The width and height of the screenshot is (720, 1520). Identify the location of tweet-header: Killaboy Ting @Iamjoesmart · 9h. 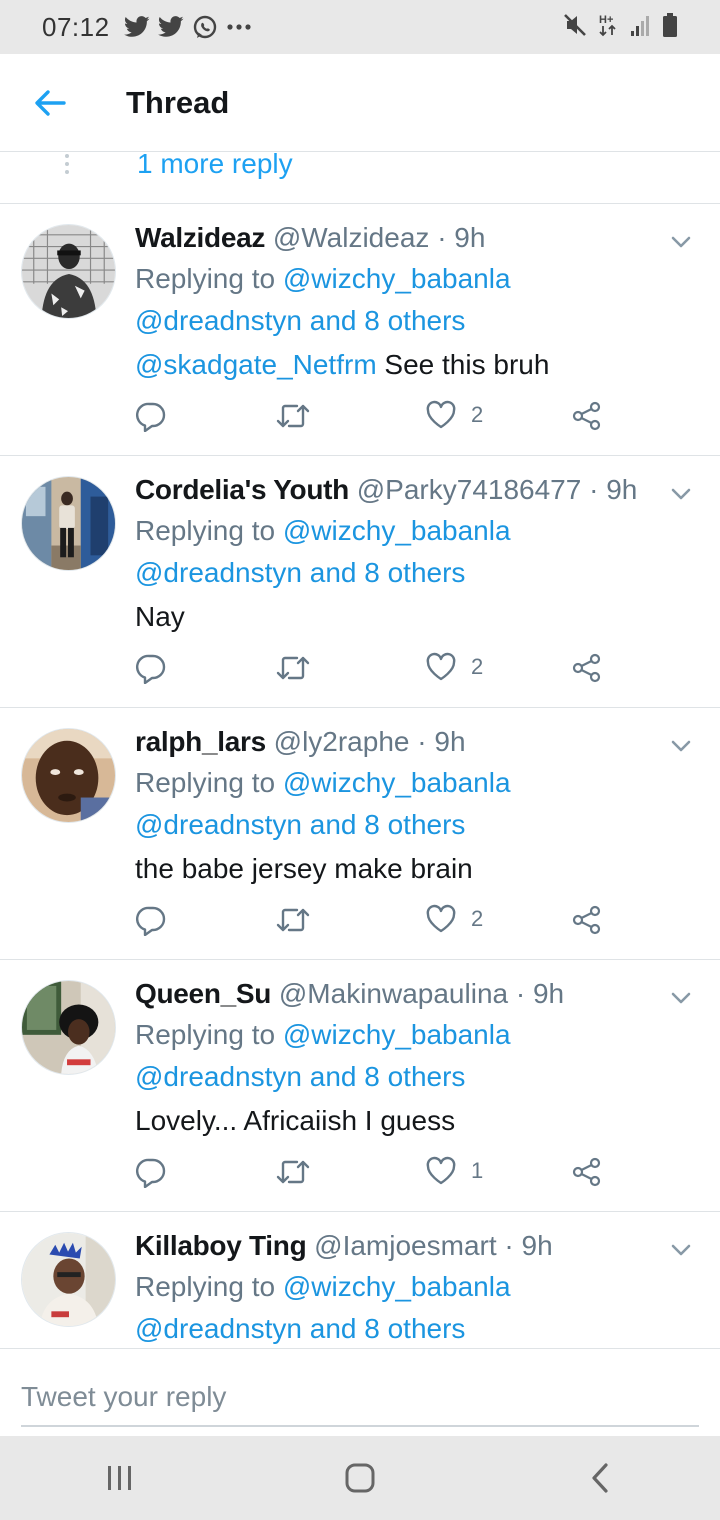
(397, 1246).